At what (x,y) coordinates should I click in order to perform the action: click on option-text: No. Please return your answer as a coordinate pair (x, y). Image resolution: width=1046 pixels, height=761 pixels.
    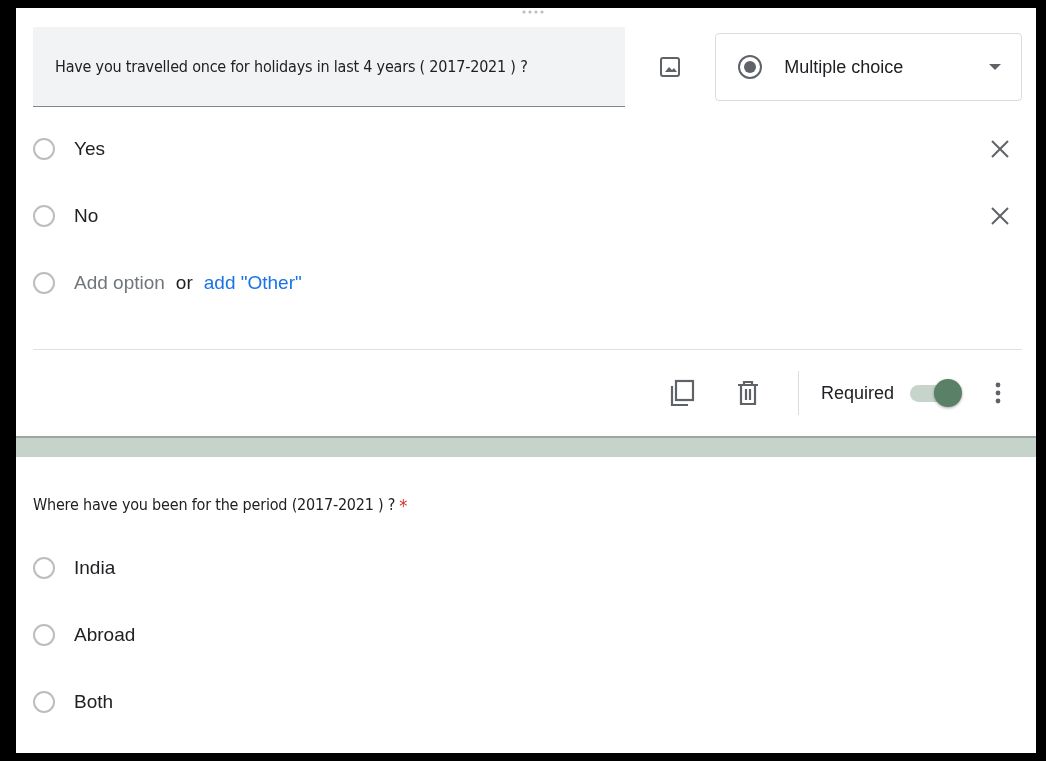
    Looking at the image, I should click on (86, 215).